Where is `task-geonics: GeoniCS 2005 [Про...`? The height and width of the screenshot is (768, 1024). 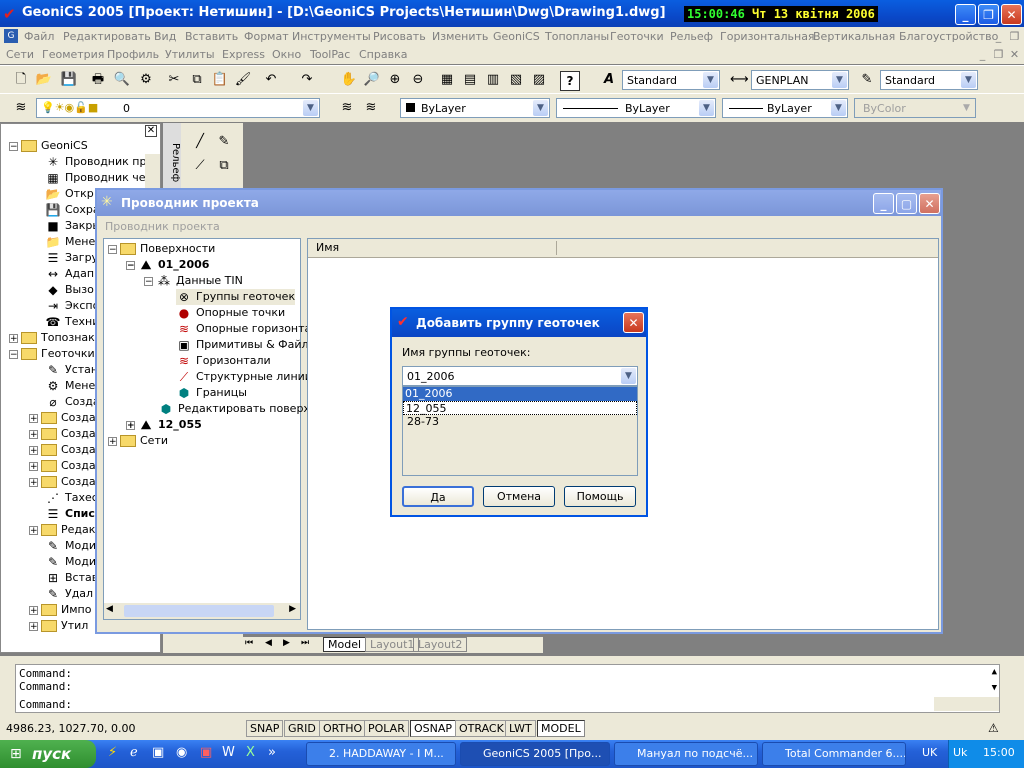 task-geonics: GeoniCS 2005 [Про... is located at coordinates (535, 754).